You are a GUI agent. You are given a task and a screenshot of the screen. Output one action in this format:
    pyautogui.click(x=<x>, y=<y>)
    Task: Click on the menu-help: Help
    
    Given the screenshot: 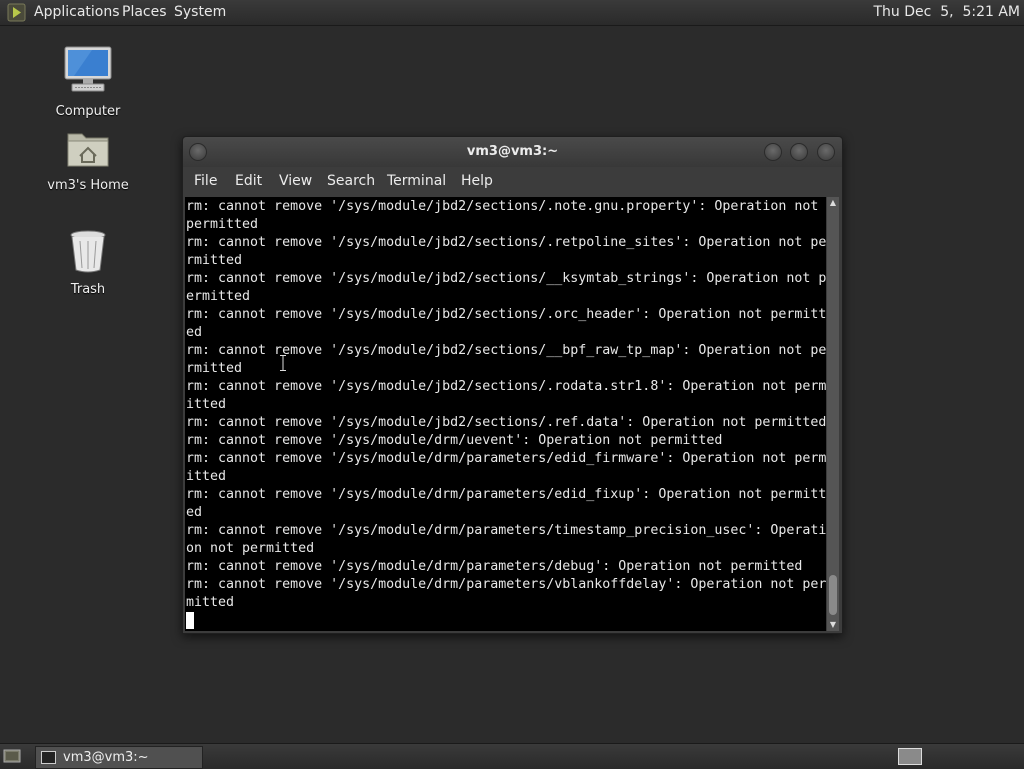 What is the action you would take?
    pyautogui.click(x=477, y=181)
    